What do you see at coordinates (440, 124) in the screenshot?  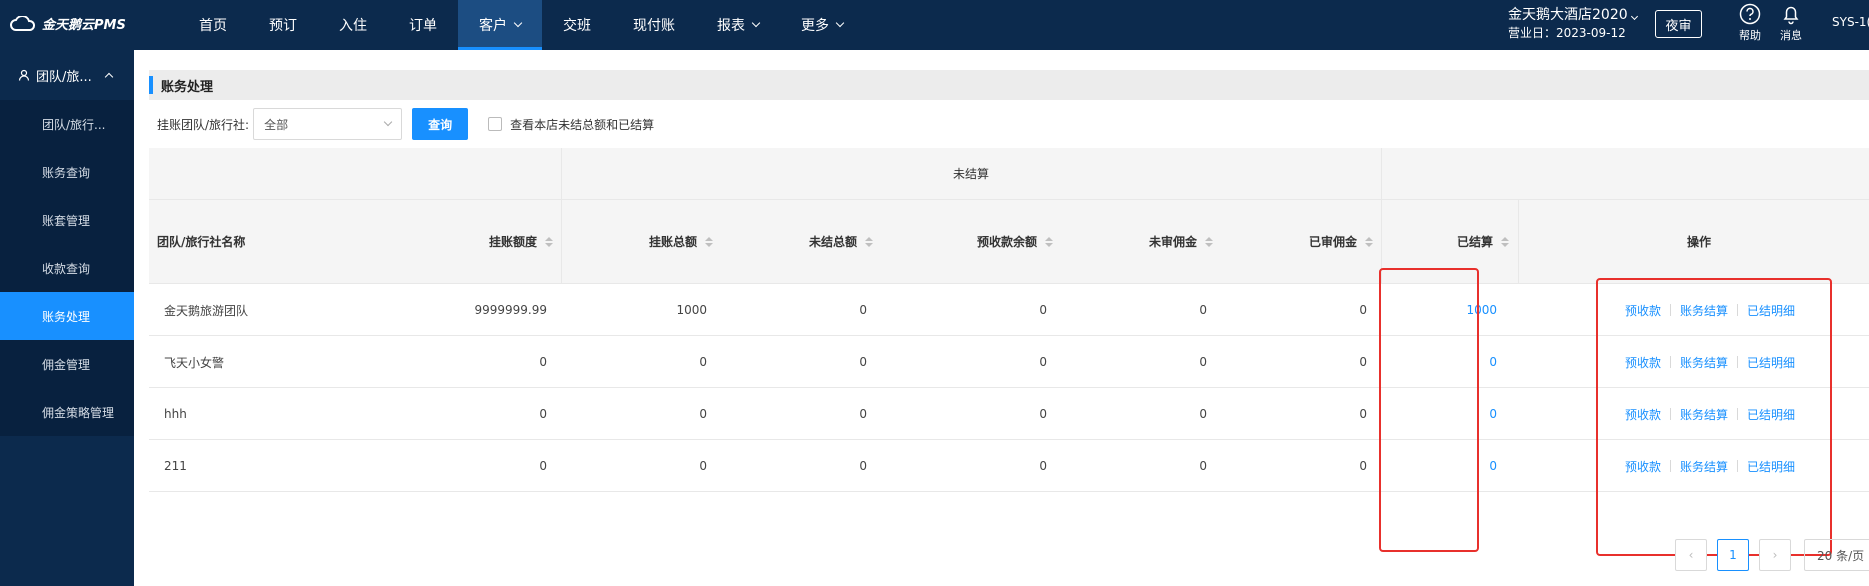 I see `query-button: 查询` at bounding box center [440, 124].